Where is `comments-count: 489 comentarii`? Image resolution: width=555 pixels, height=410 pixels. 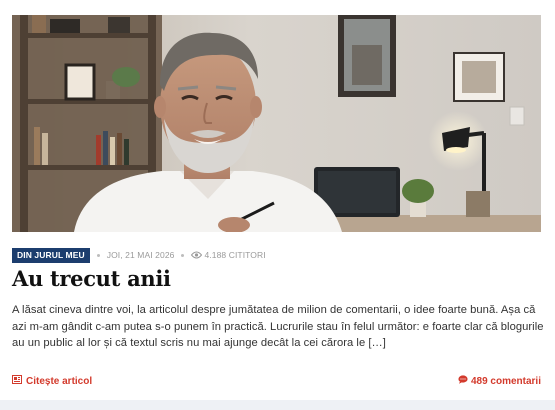 comments-count: 489 comentarii is located at coordinates (505, 381).